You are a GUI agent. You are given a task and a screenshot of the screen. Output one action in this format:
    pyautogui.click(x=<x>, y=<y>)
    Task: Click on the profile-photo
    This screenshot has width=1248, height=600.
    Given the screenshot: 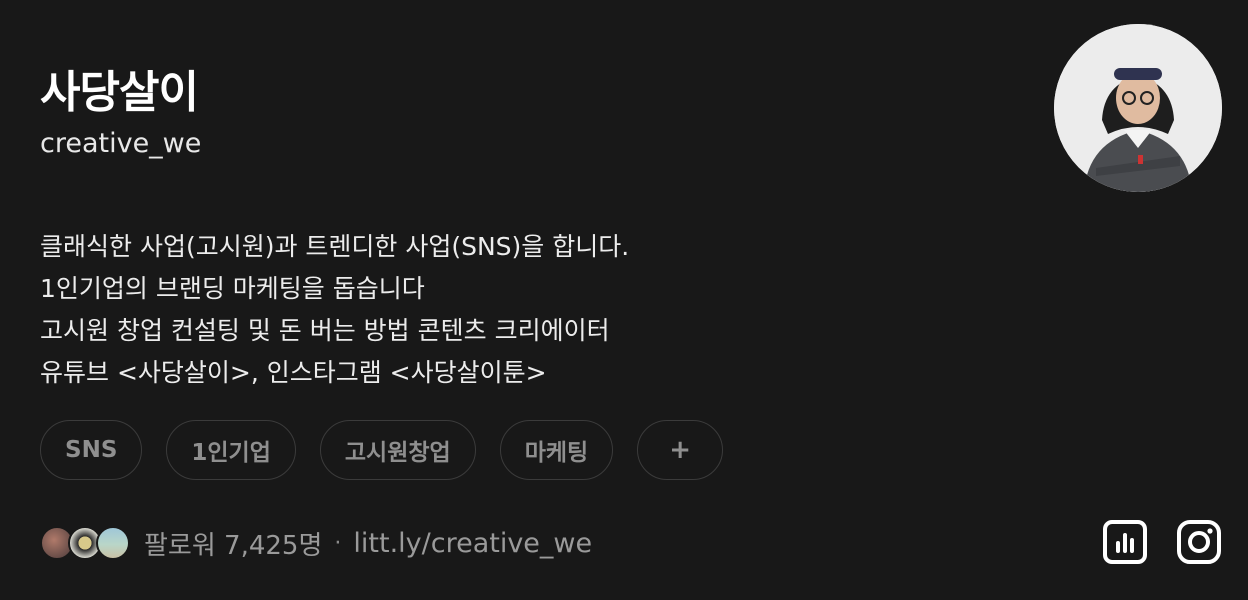 What is the action you would take?
    pyautogui.click(x=1138, y=108)
    